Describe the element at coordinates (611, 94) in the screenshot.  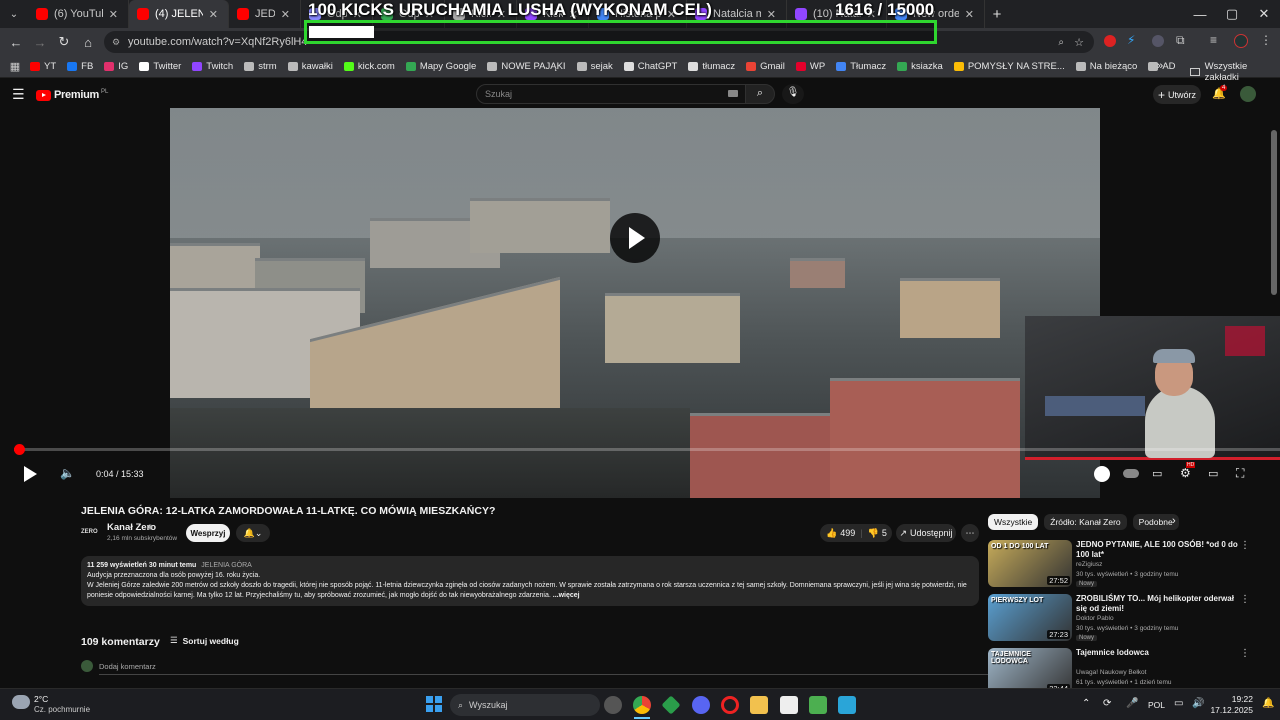
I see `search-input: Szukaj` at that location.